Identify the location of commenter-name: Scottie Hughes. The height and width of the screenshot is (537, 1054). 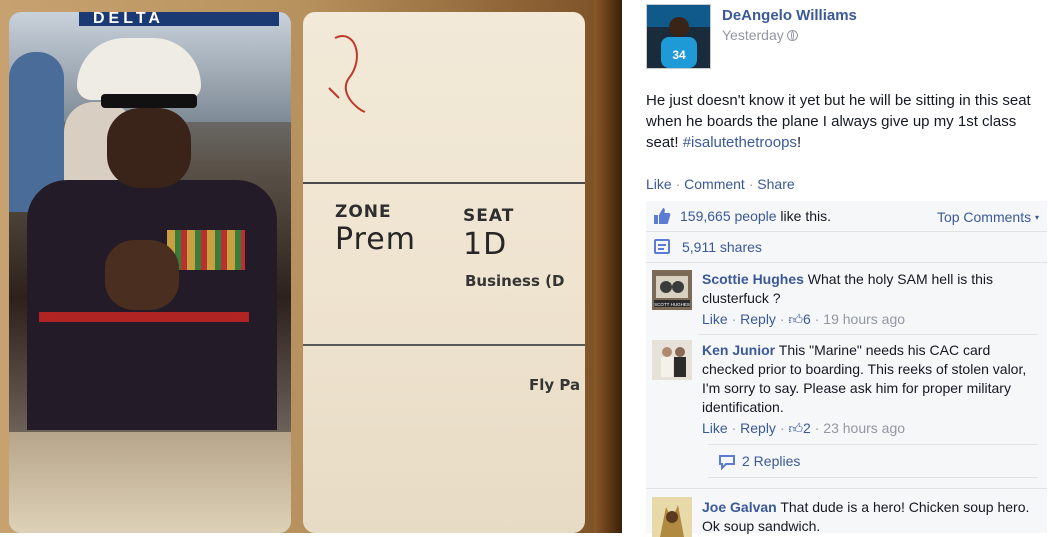
(753, 279).